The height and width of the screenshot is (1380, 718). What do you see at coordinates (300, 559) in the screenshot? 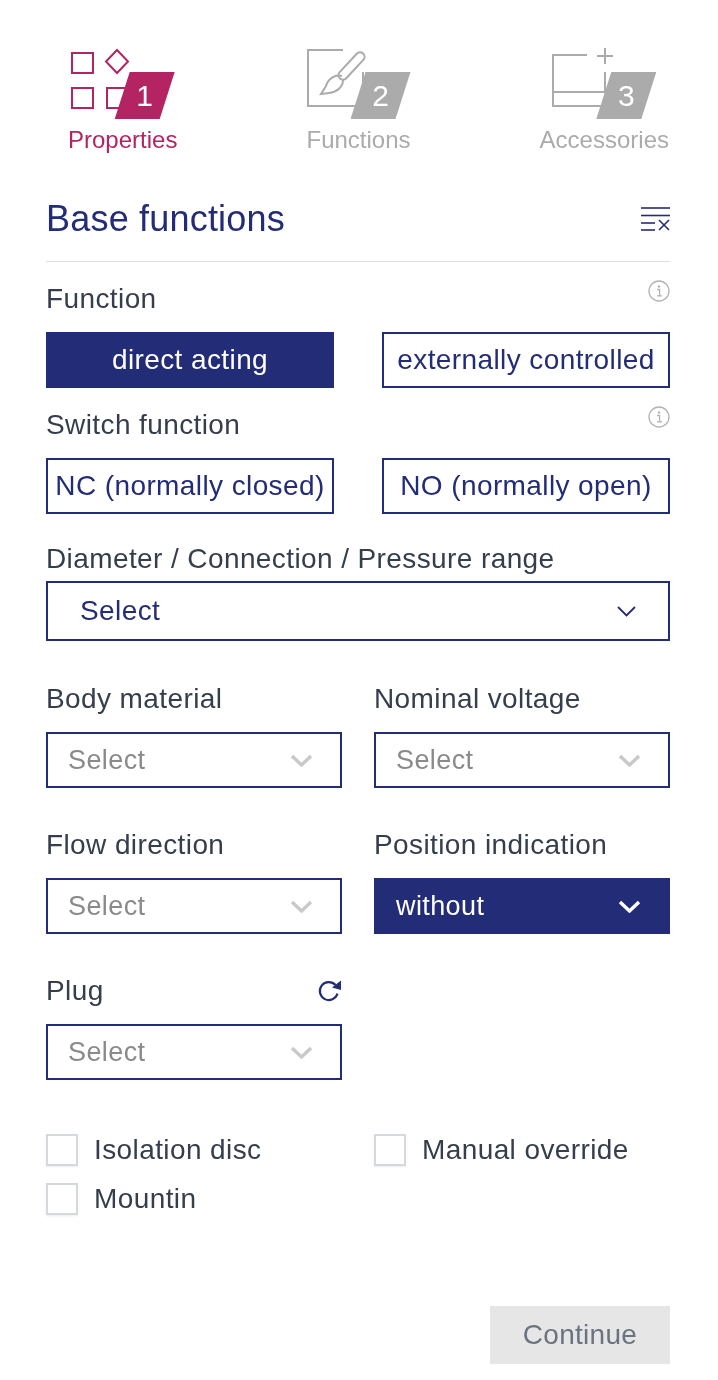
I see `field-label: Diameter / Connection / Pressure range` at bounding box center [300, 559].